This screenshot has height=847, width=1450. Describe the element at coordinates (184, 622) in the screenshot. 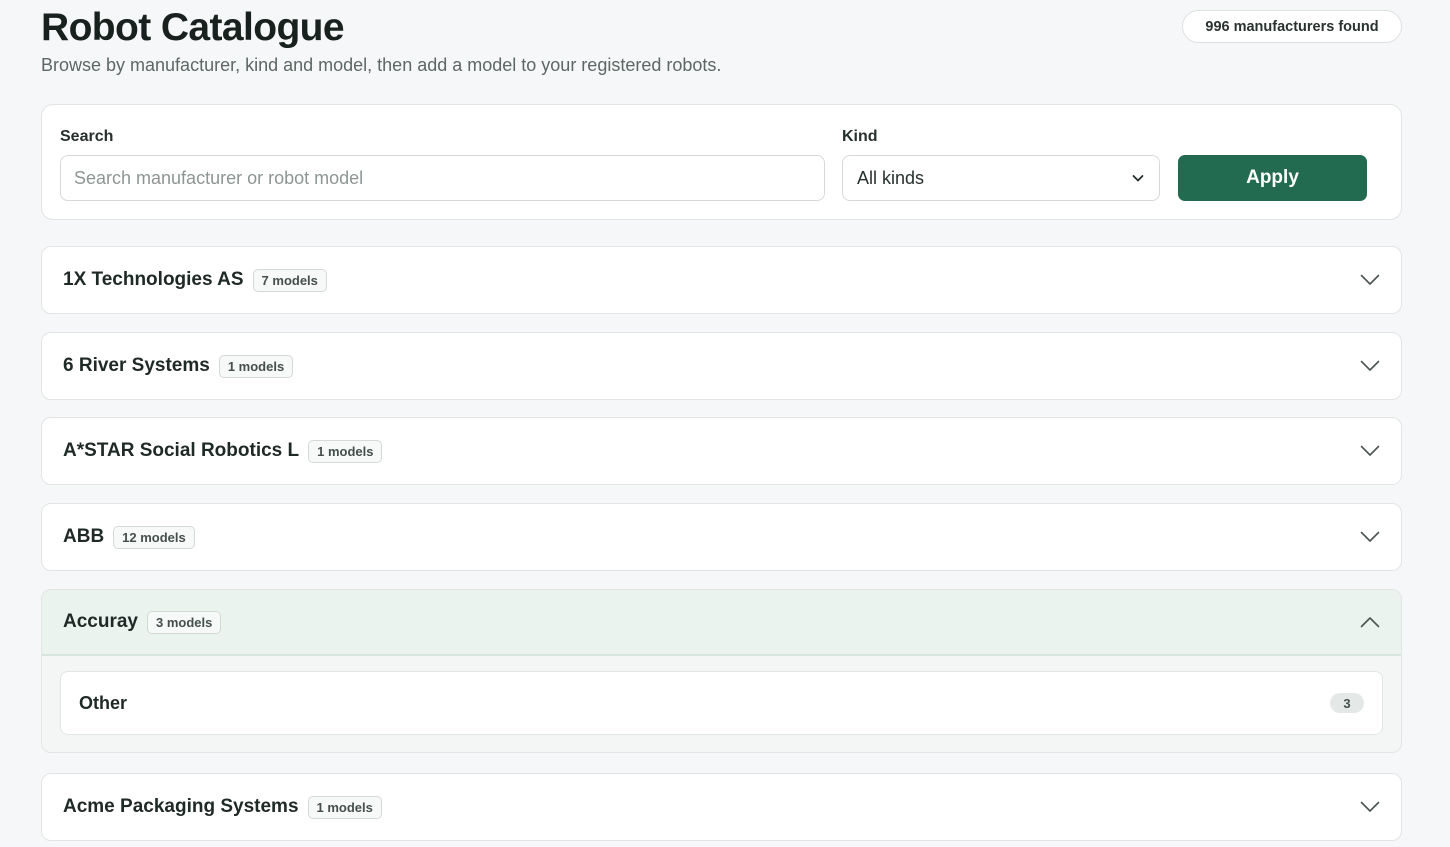

I see `models-count-badge: 3 models` at that location.